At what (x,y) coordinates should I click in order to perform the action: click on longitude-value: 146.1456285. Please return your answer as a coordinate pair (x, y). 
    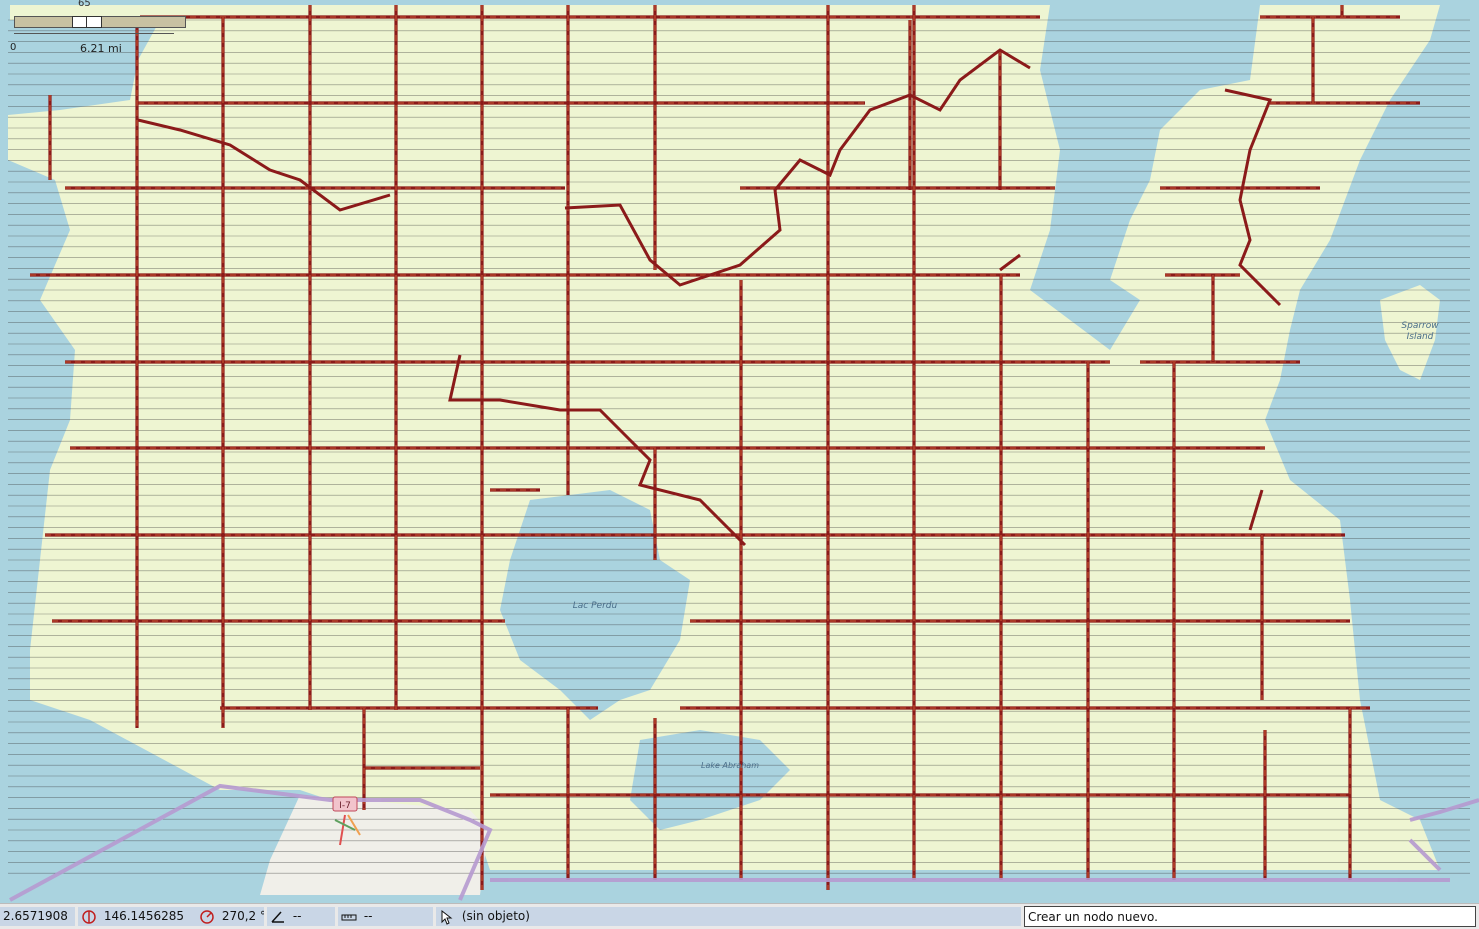
    Looking at the image, I should click on (143, 916).